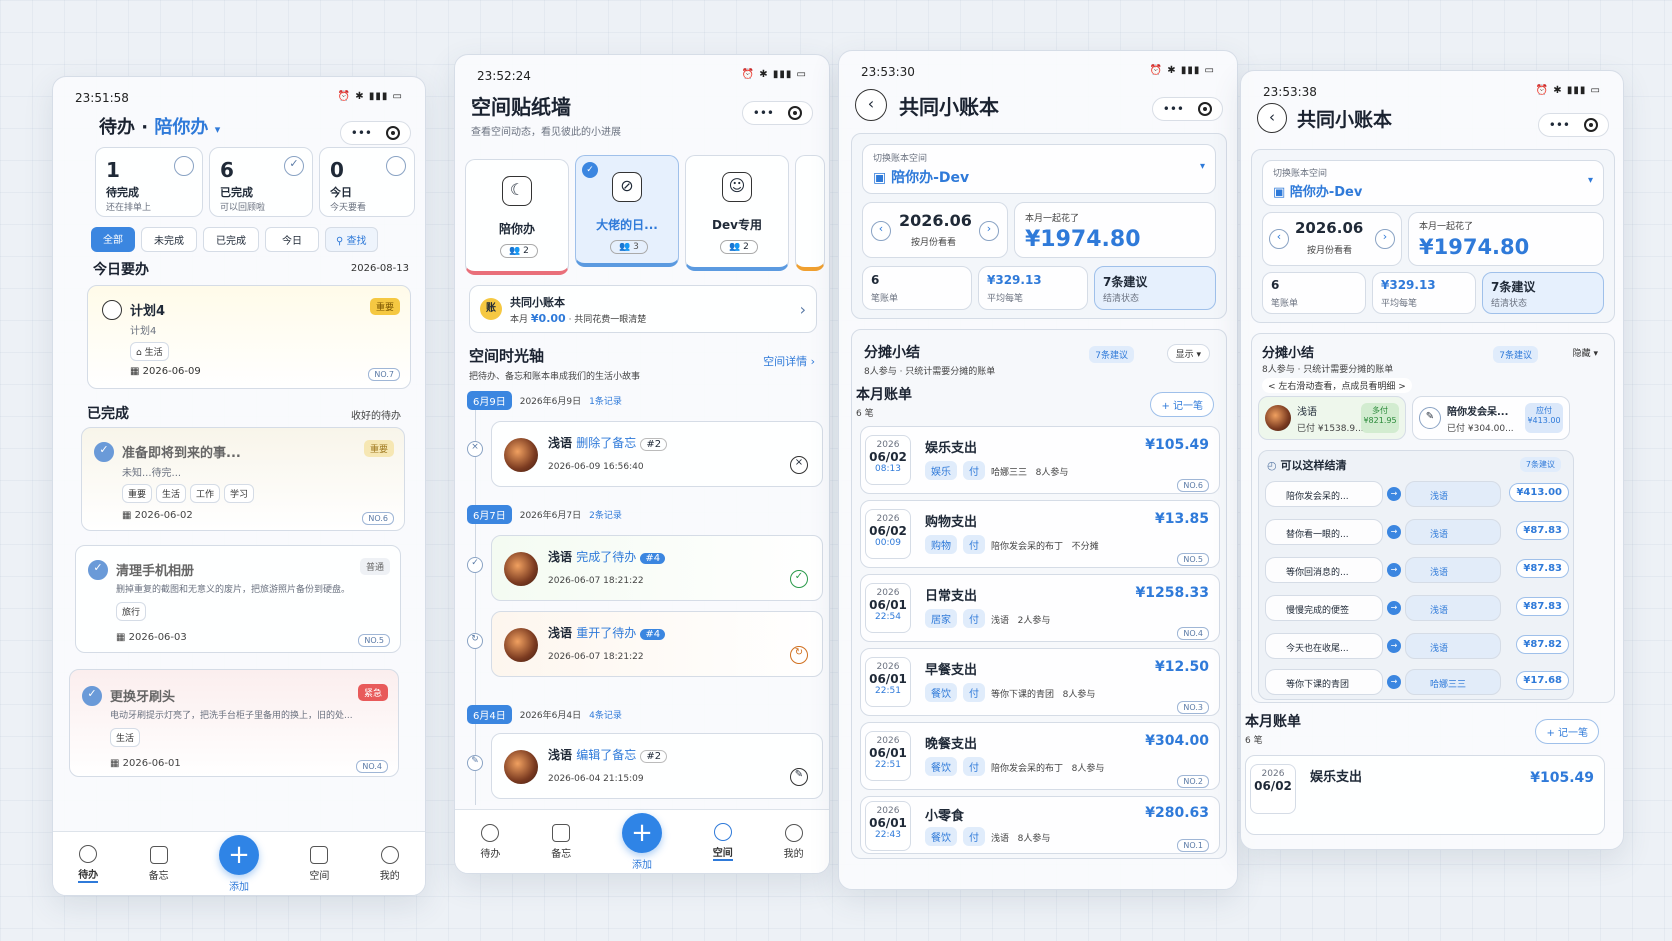  What do you see at coordinates (810, 213) in the screenshot?
I see `space-card-partial` at bounding box center [810, 213].